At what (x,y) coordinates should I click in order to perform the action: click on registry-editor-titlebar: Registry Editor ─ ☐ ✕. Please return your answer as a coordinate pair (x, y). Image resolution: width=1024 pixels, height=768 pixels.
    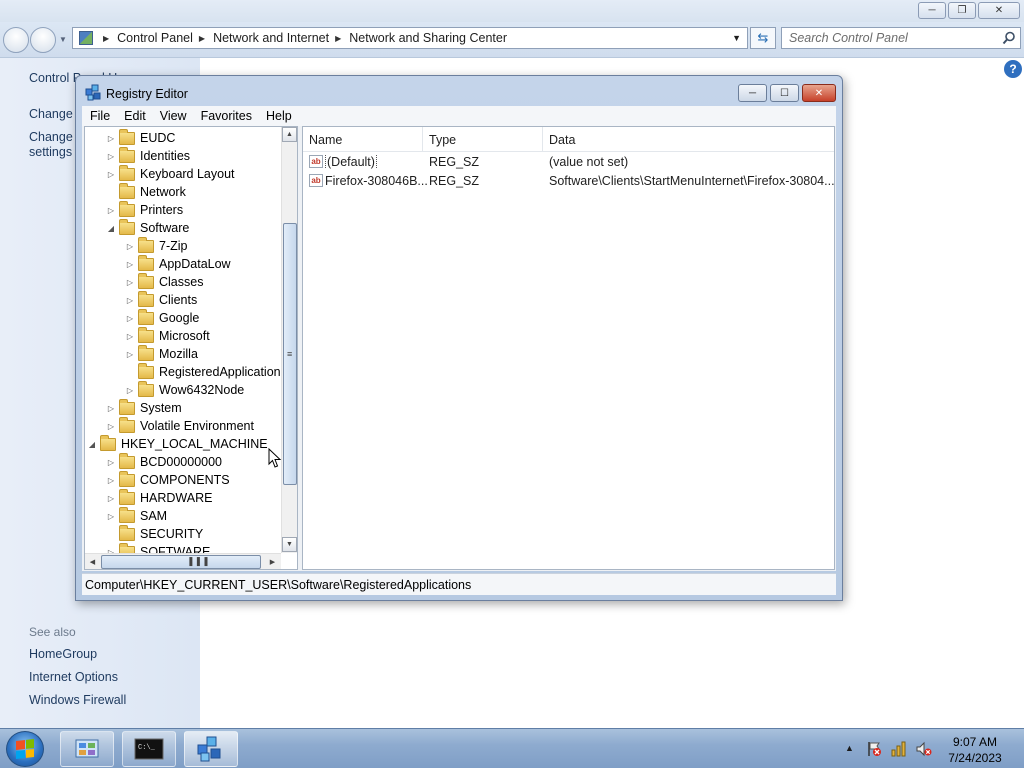
    Looking at the image, I should click on (459, 91).